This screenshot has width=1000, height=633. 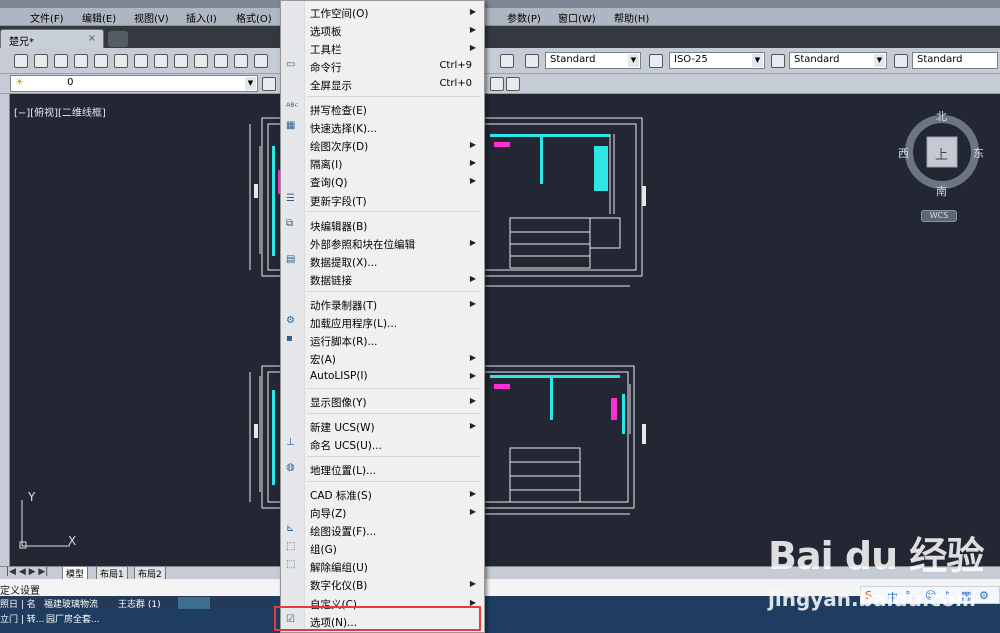 What do you see at coordinates (61, 61) in the screenshot?
I see `angle-icon` at bounding box center [61, 61].